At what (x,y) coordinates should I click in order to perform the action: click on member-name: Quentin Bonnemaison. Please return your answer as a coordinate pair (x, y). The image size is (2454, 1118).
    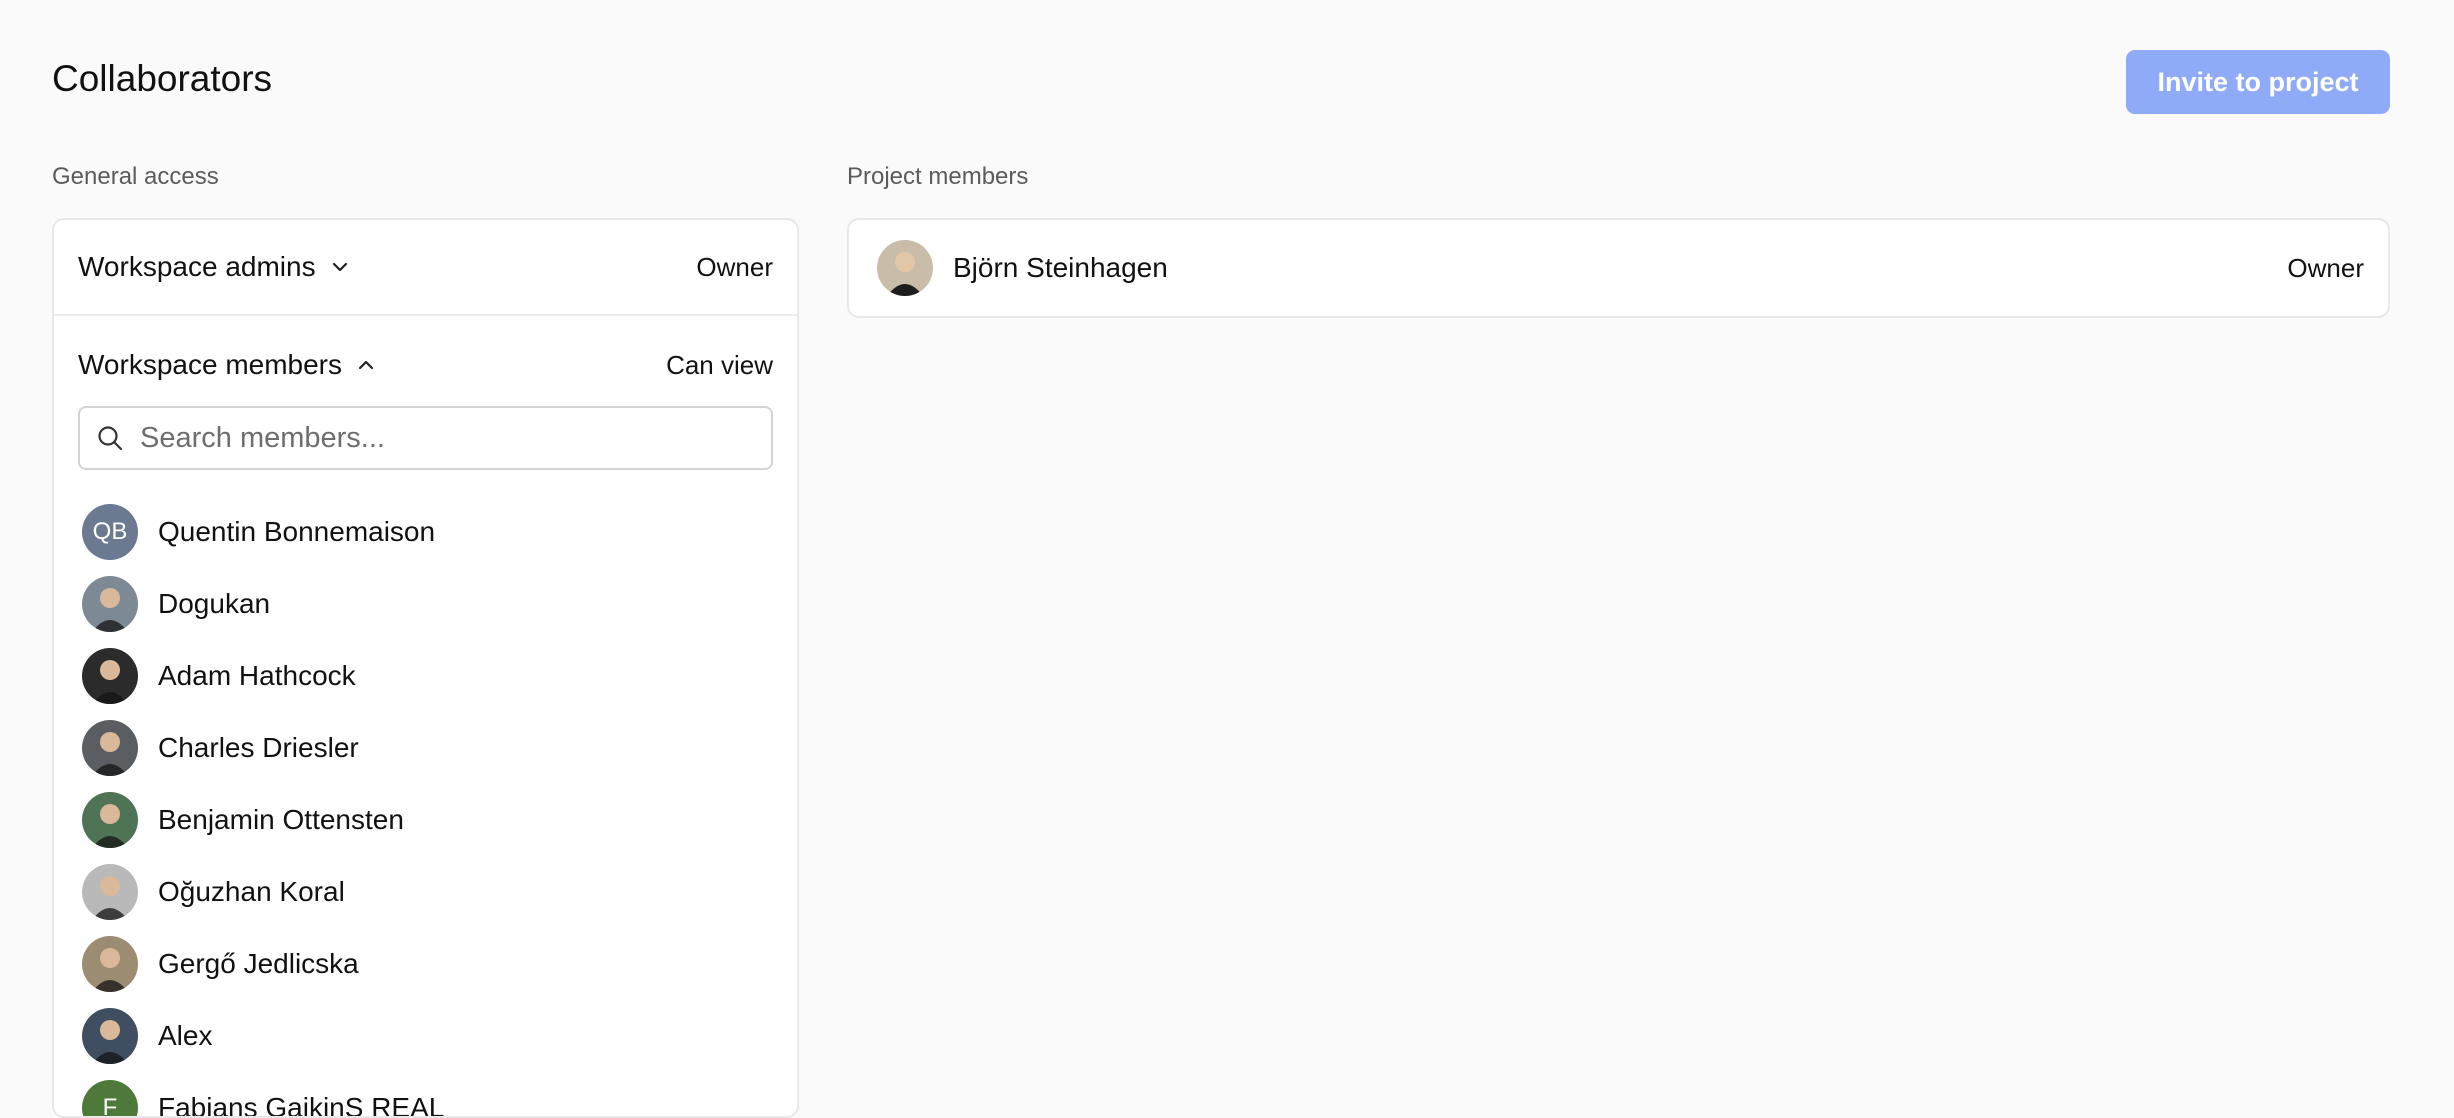
    Looking at the image, I should click on (297, 531).